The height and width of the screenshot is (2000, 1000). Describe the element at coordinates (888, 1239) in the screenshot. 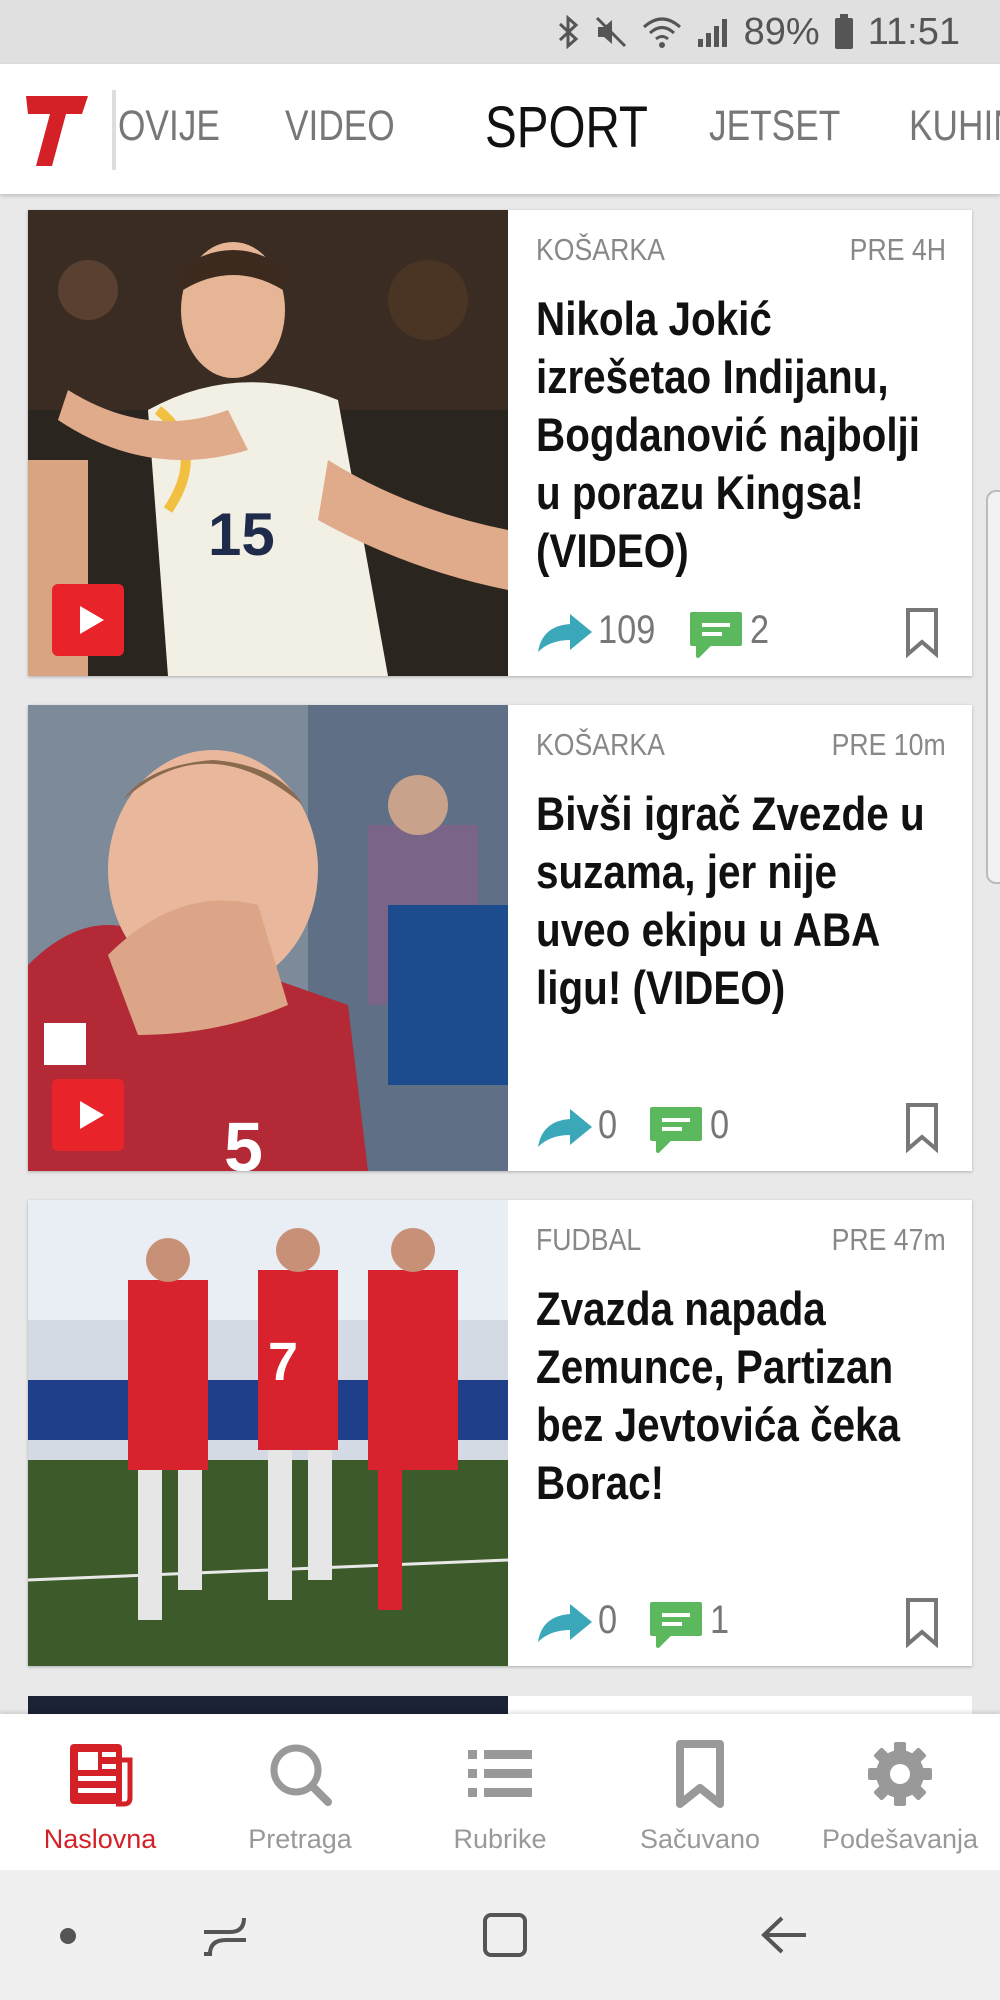

I see `article-time: PRE 47m` at that location.